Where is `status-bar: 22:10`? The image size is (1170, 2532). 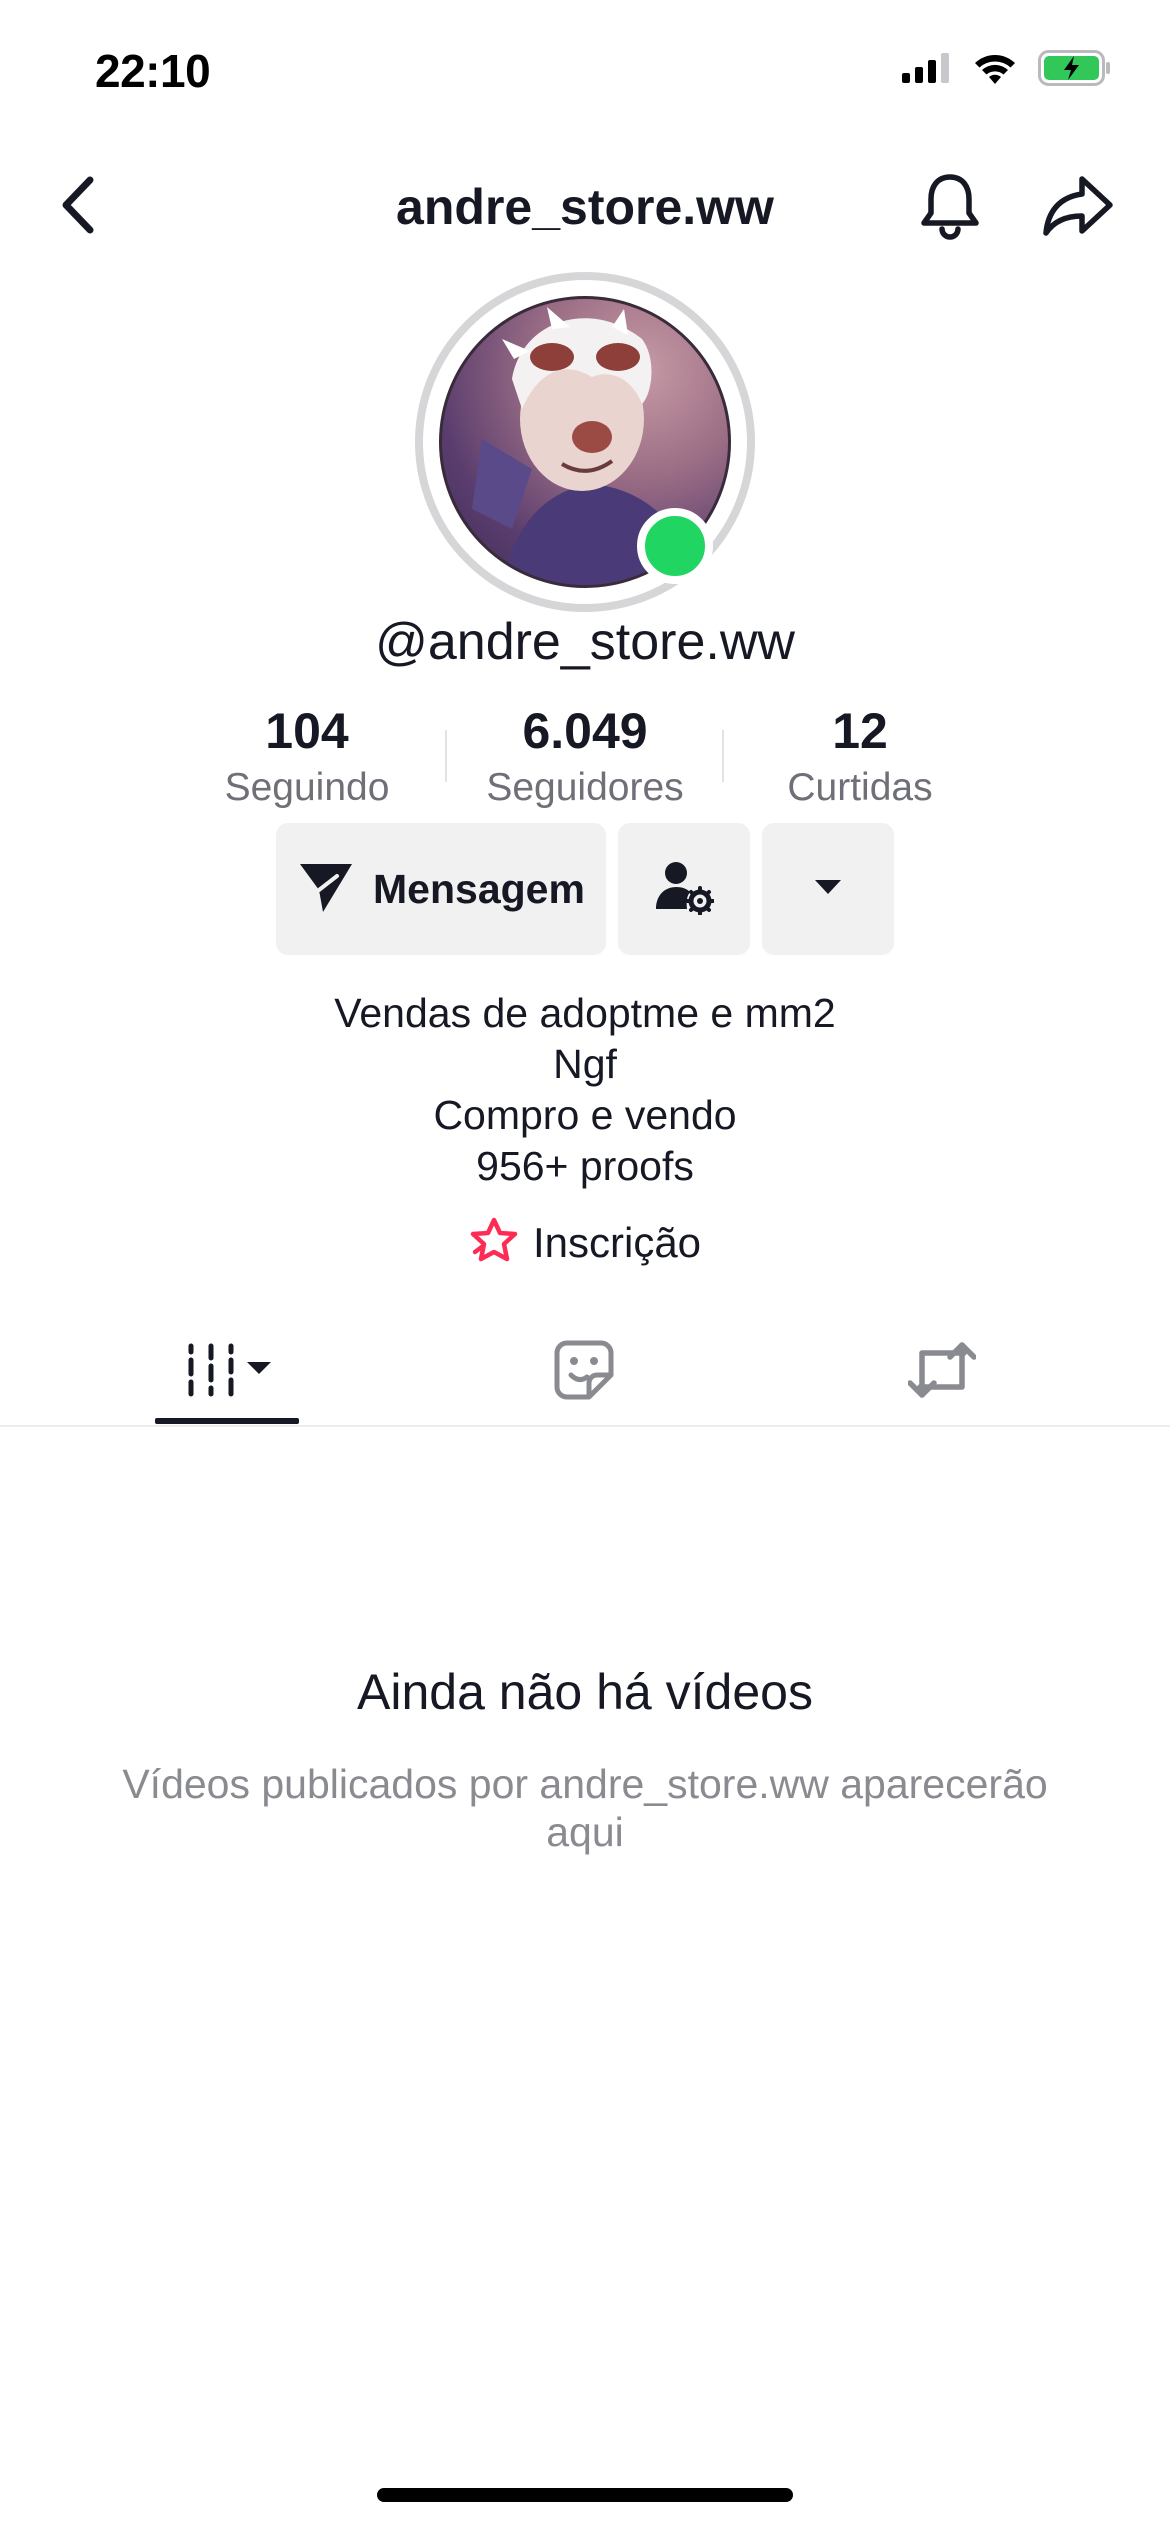
status-bar: 22:10 is located at coordinates (585, 75).